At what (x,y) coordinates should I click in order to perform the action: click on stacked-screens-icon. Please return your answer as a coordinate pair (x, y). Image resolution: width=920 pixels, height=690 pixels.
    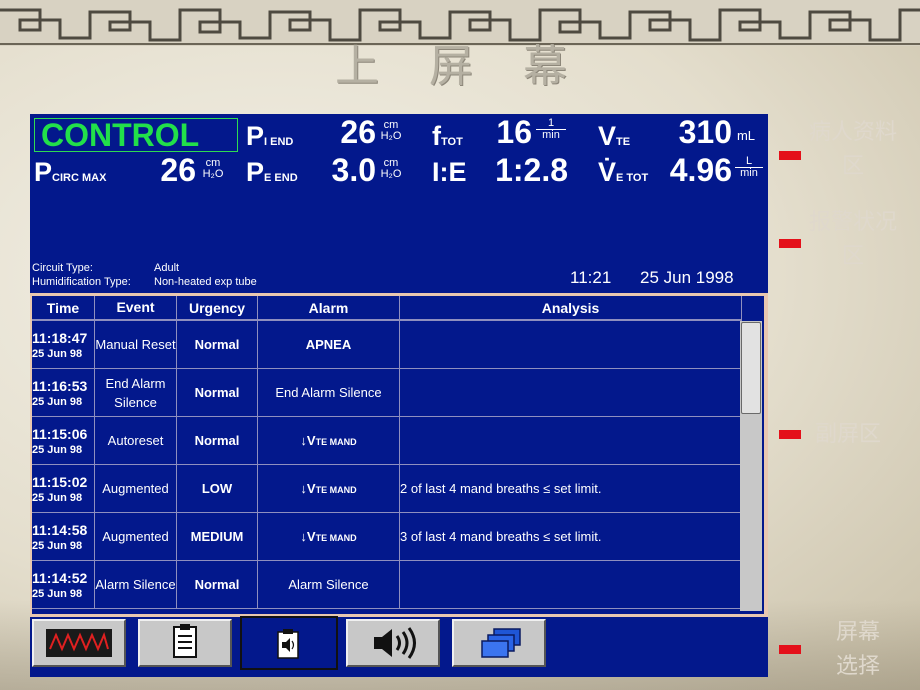
    Looking at the image, I should click on (501, 643).